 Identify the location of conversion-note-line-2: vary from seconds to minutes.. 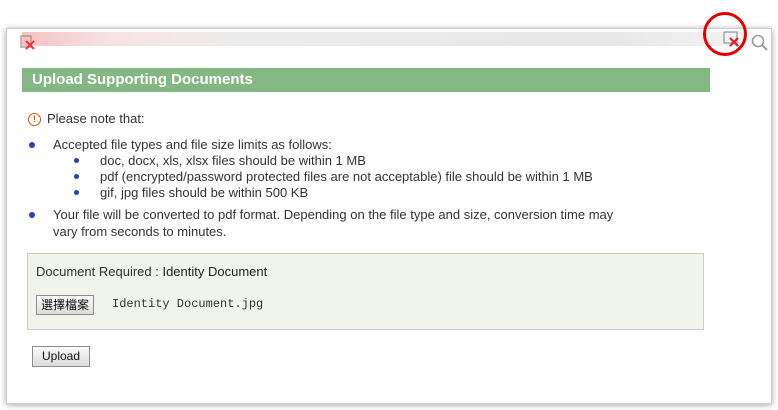
(140, 231).